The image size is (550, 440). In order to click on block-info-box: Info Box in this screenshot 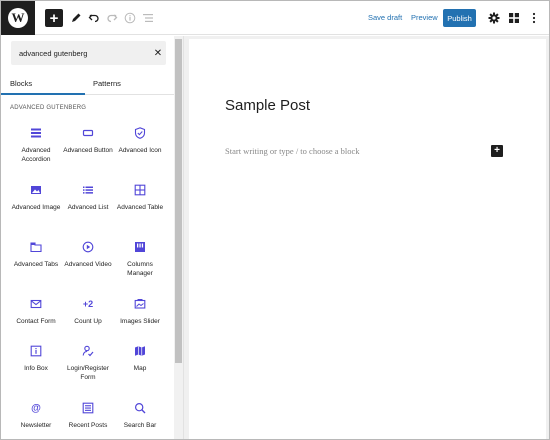, I will do `click(36, 368)`.